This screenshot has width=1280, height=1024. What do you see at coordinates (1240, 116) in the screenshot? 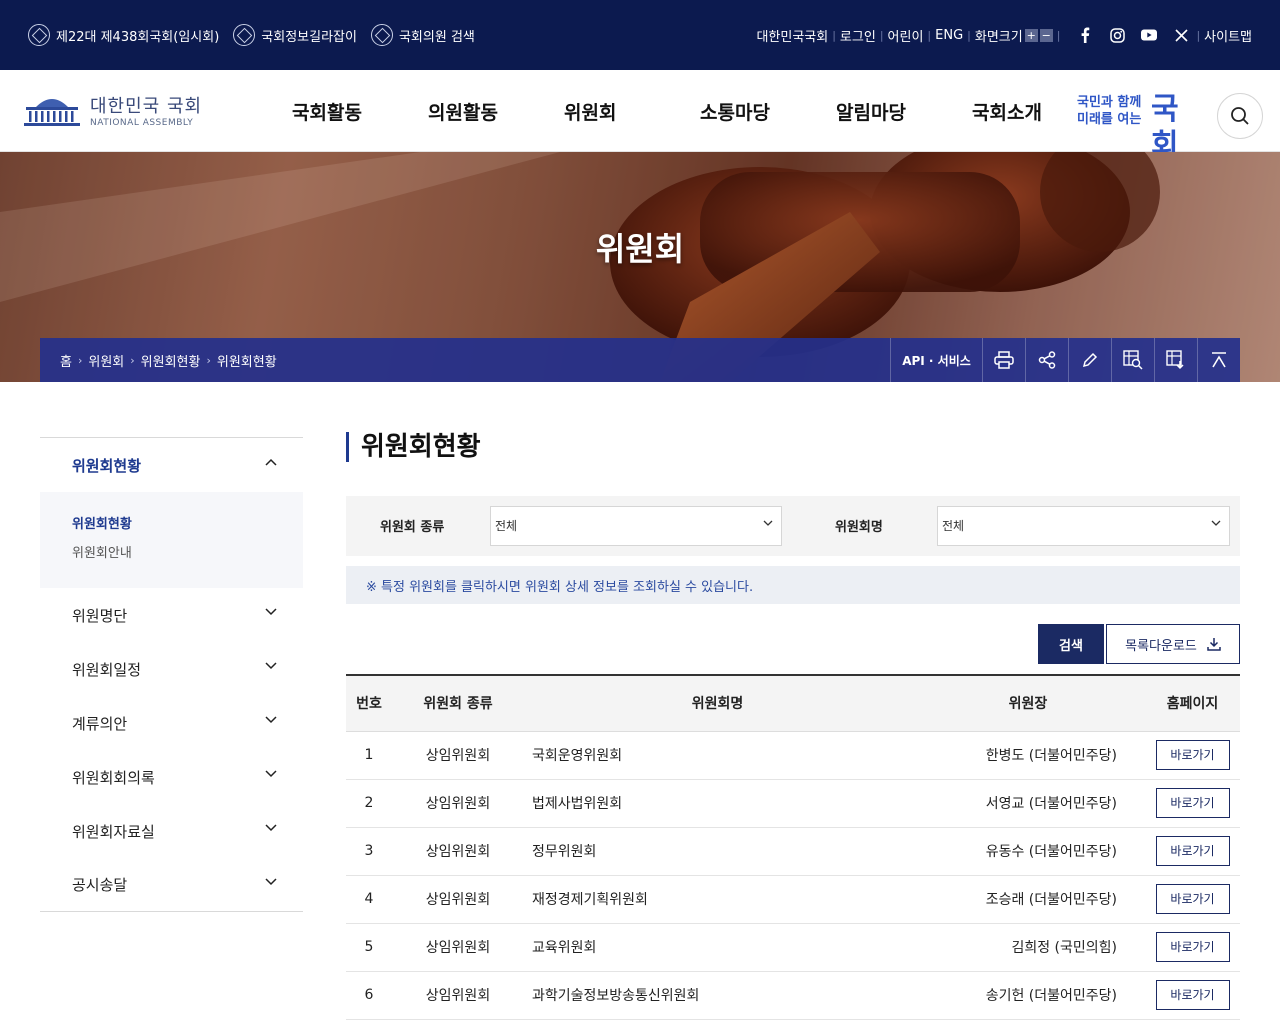
I see `search-button` at bounding box center [1240, 116].